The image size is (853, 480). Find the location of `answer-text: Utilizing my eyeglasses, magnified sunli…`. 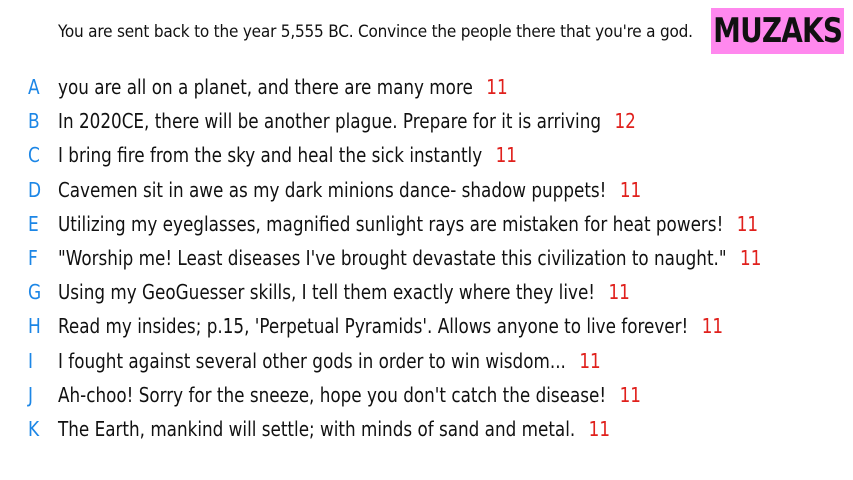

answer-text: Utilizing my eyeglasses, magnified sunli… is located at coordinates (391, 223).